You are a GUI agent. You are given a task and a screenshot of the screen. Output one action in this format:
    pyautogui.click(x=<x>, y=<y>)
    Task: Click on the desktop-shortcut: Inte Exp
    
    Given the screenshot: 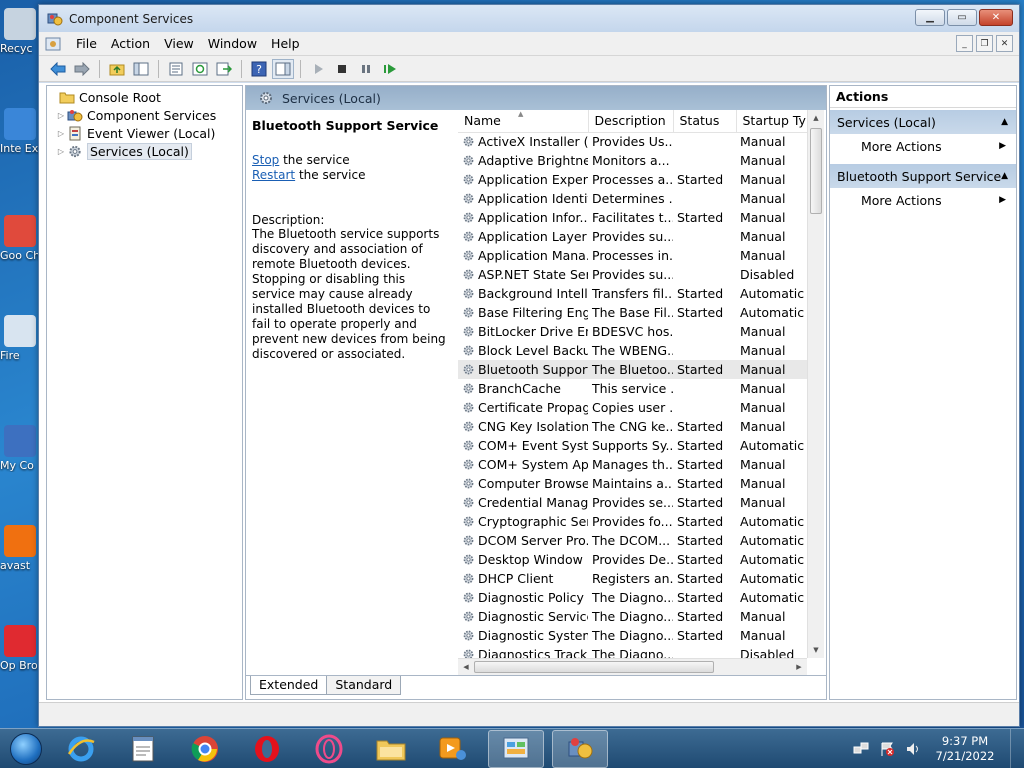 What is the action you would take?
    pyautogui.click(x=20, y=131)
    